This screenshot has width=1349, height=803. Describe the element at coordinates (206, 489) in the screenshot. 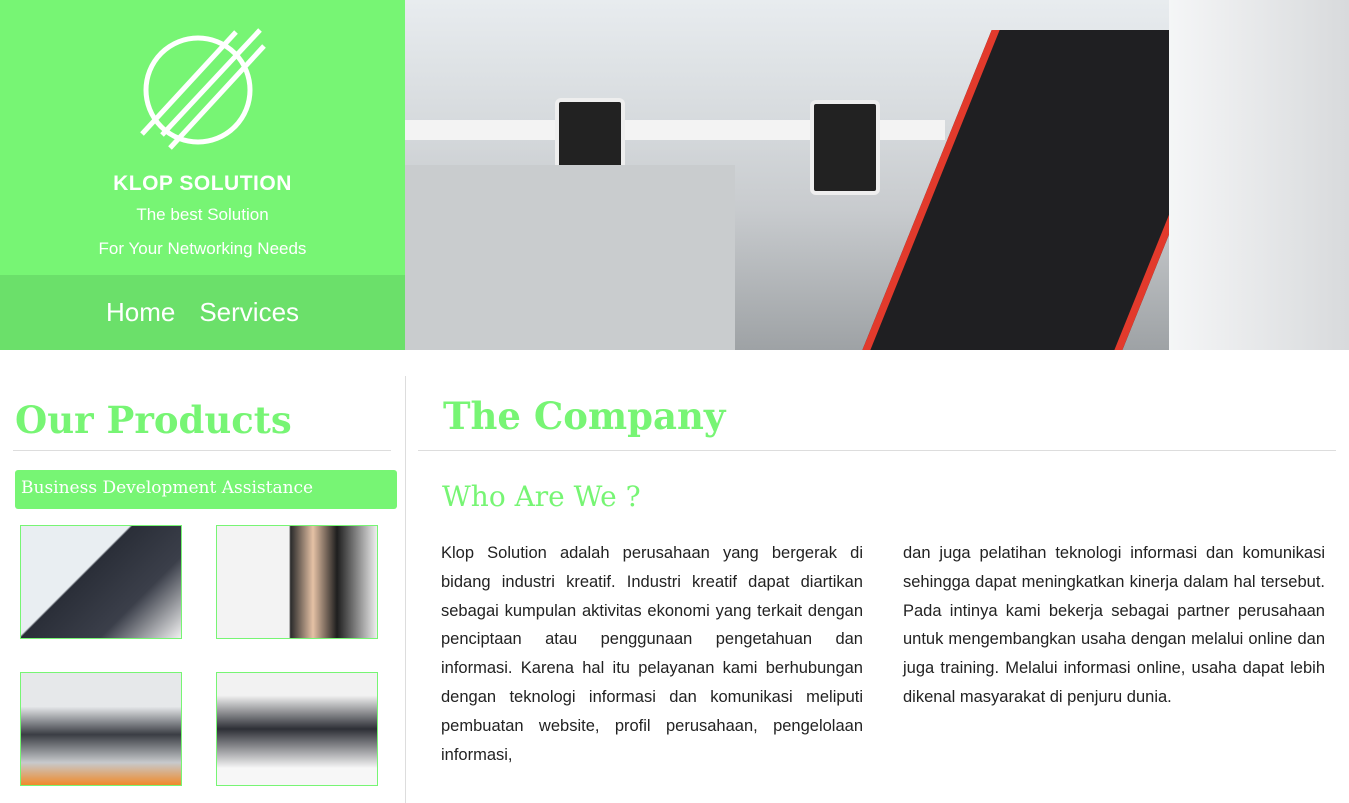

I see `product-category: Business Development Assistance` at that location.